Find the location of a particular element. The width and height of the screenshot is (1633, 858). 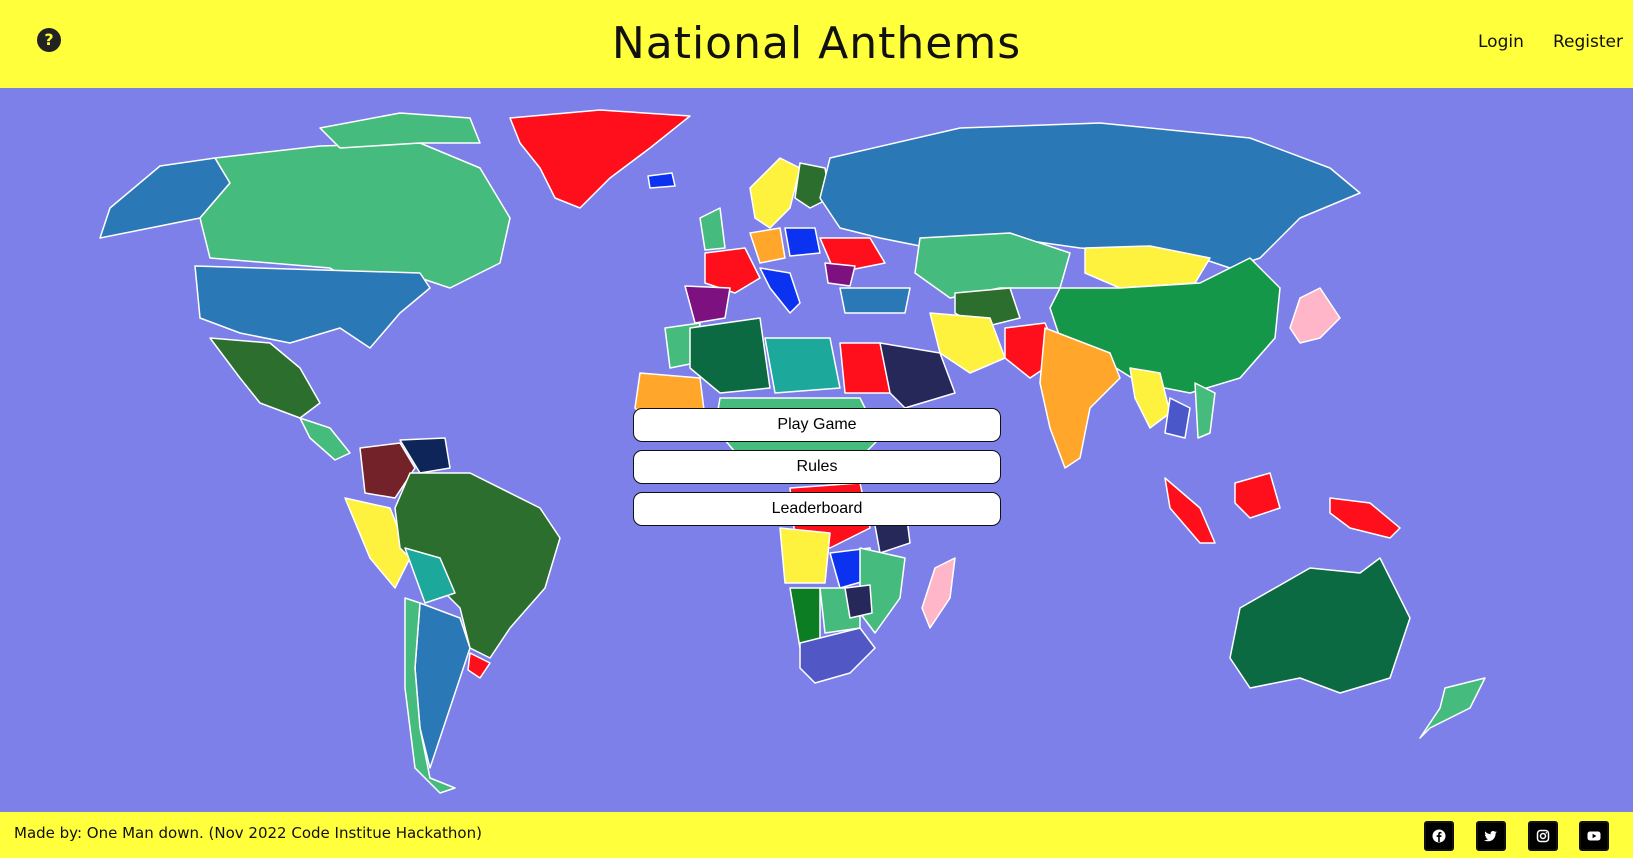

header: ? National Anthems Login Register is located at coordinates (816, 44).